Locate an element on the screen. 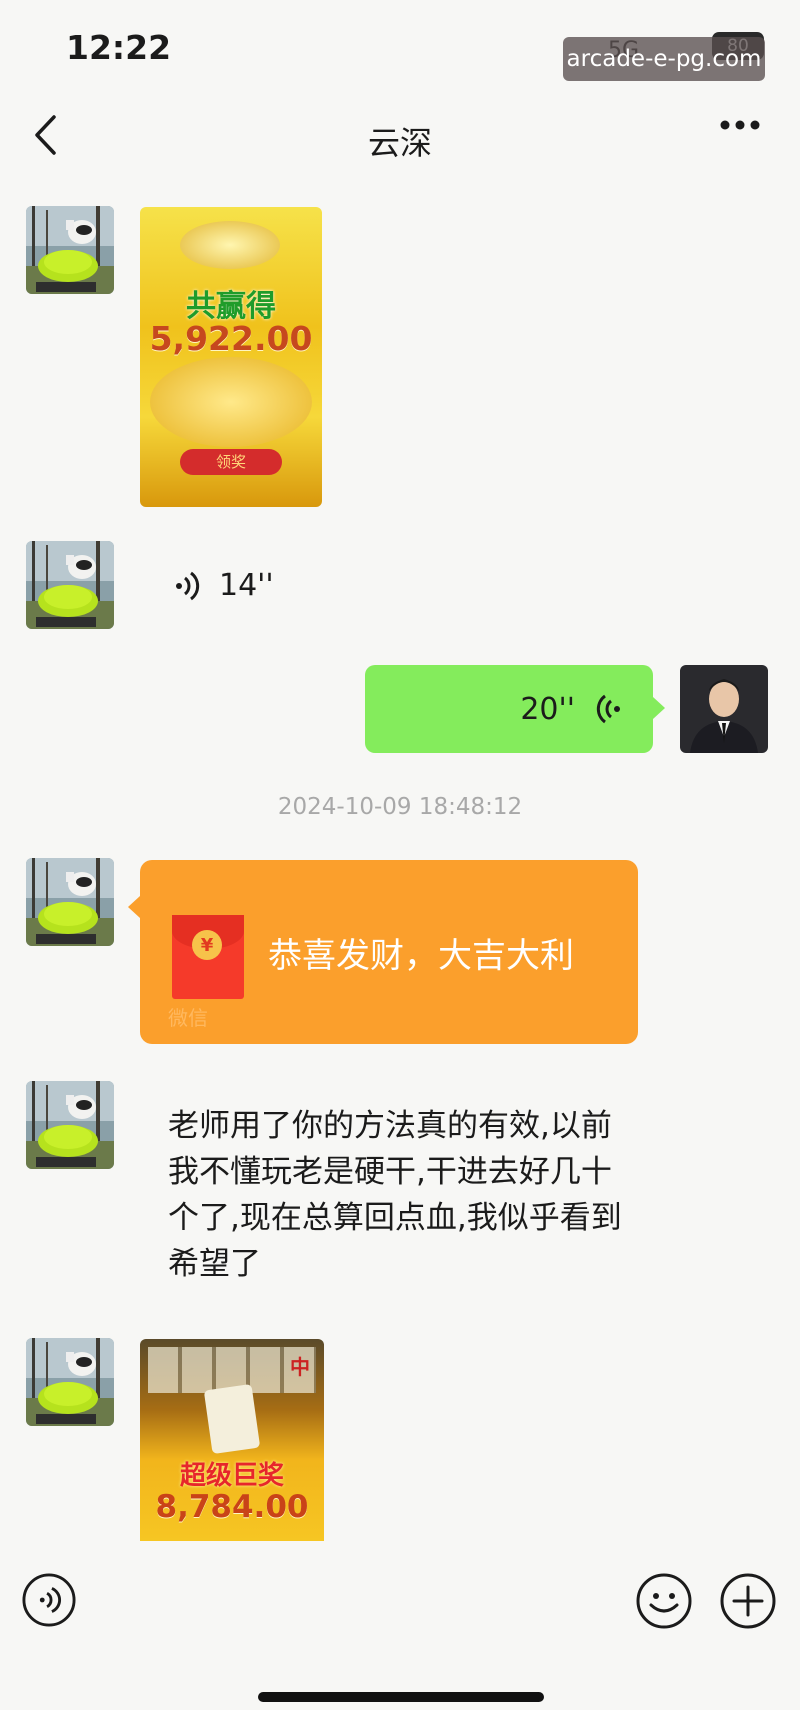 This screenshot has height=1710, width=800. emoji-icon is located at coordinates (664, 1601).